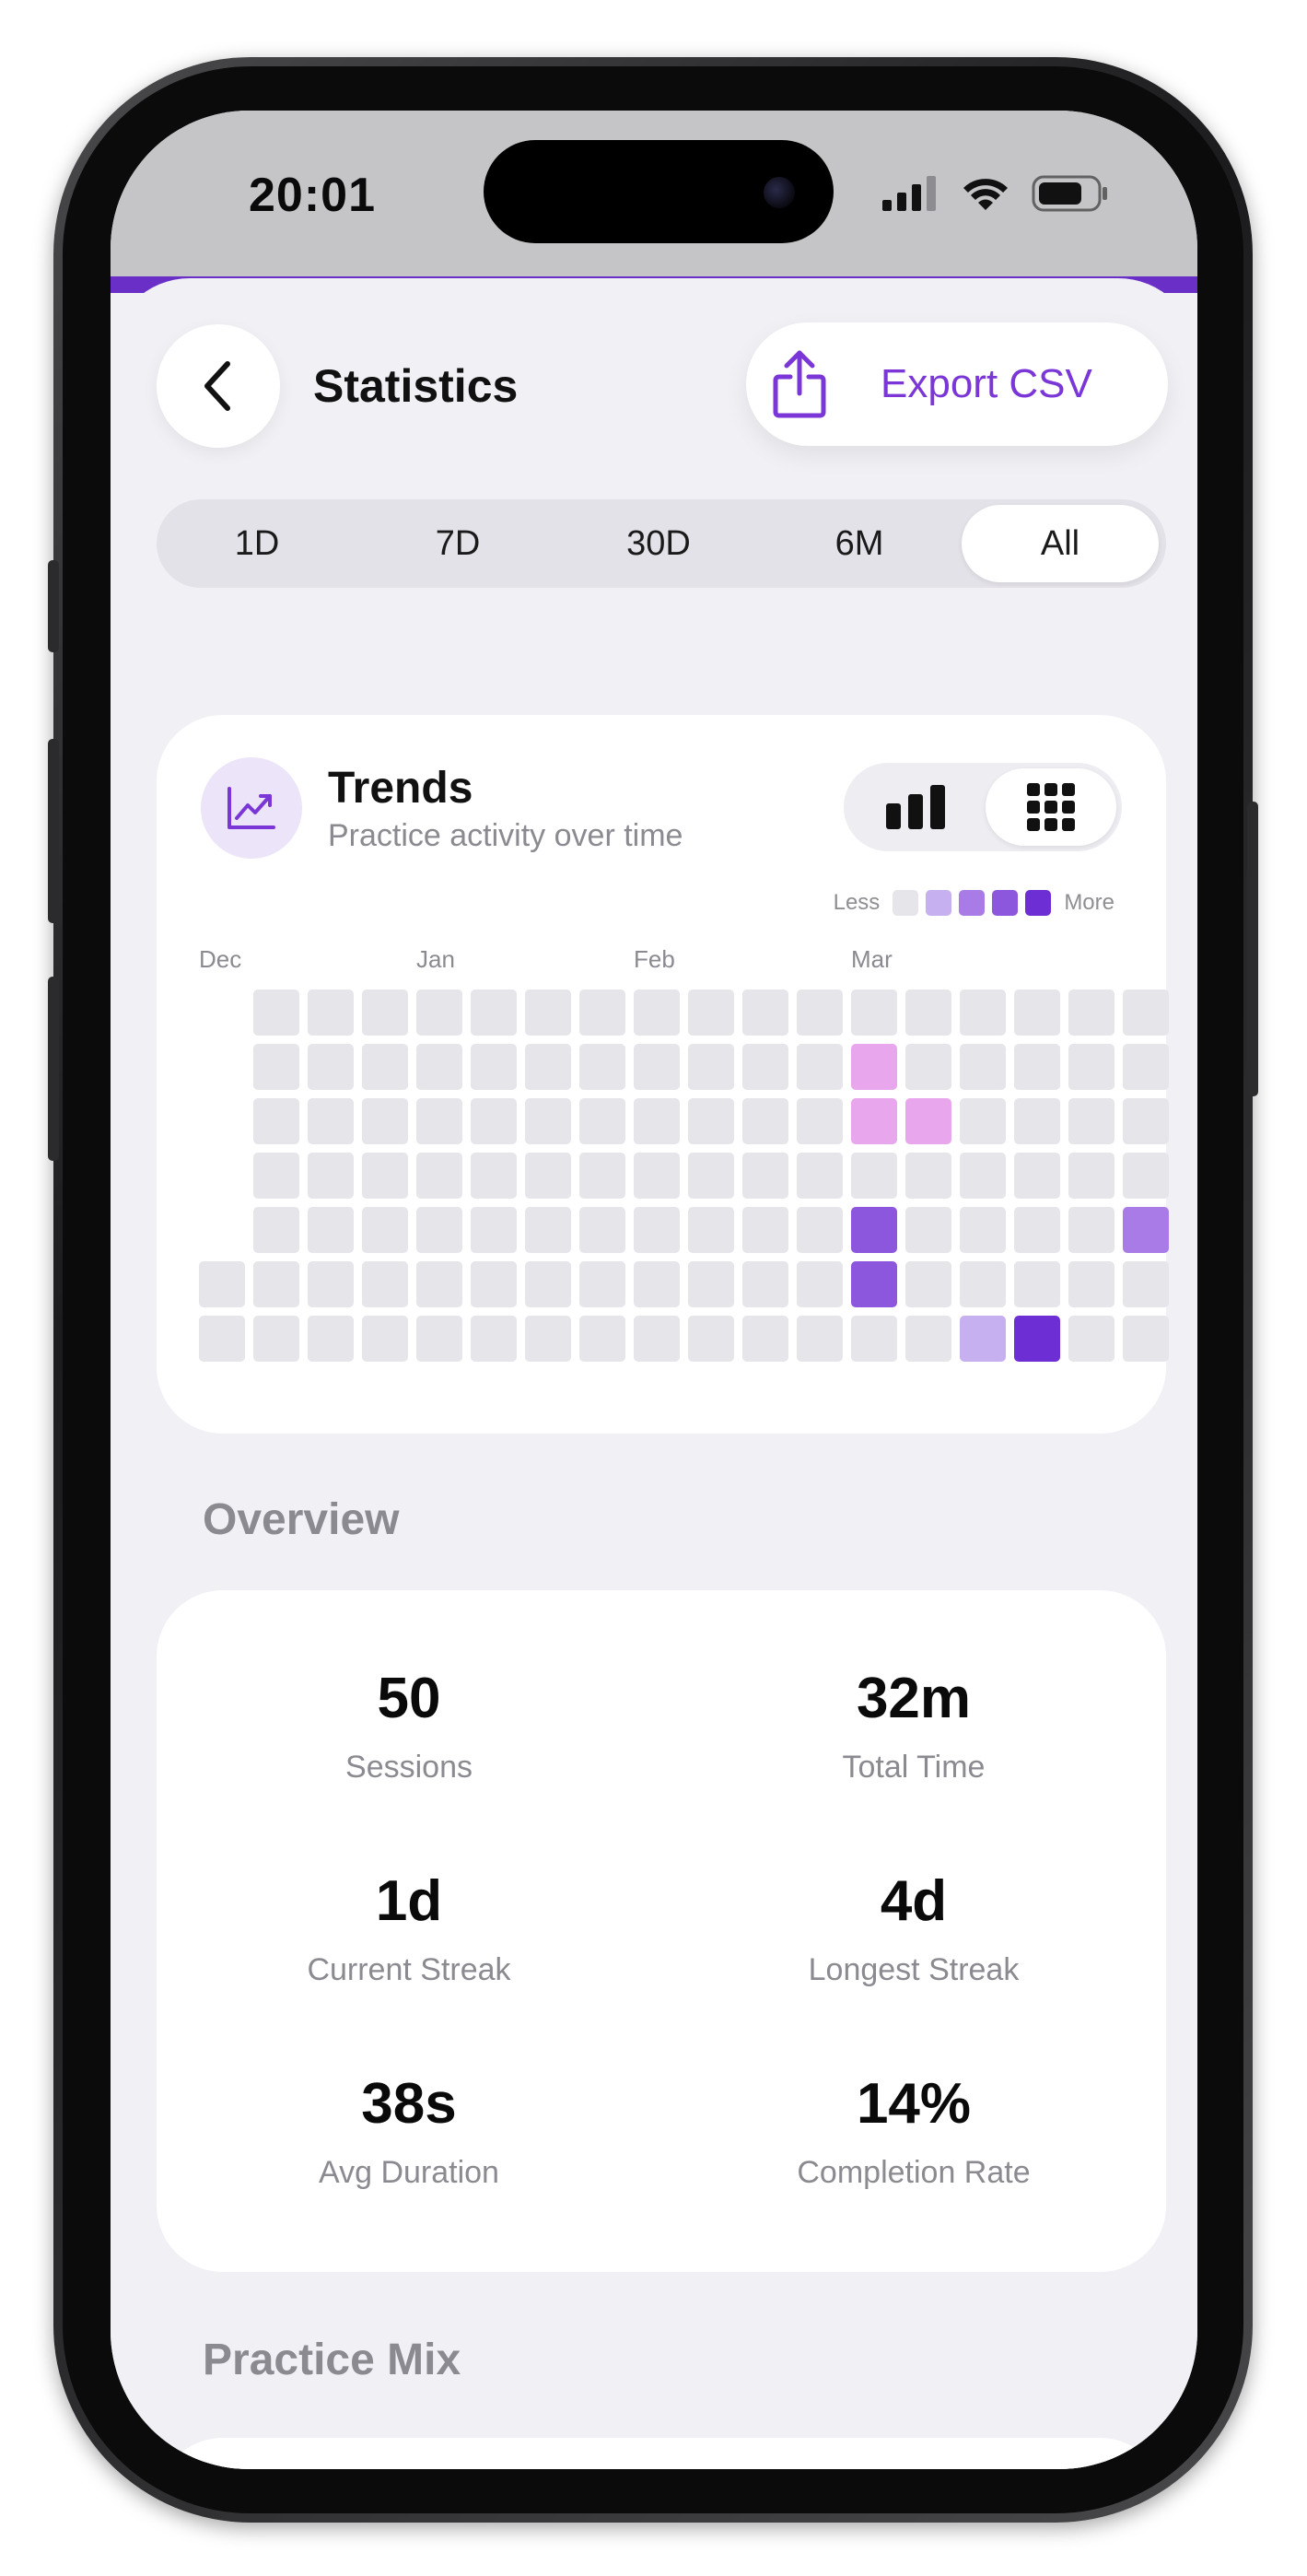 Image resolution: width=1307 pixels, height=2576 pixels. I want to click on stat-completion-rate: 14% Completion Rate, so click(914, 2131).